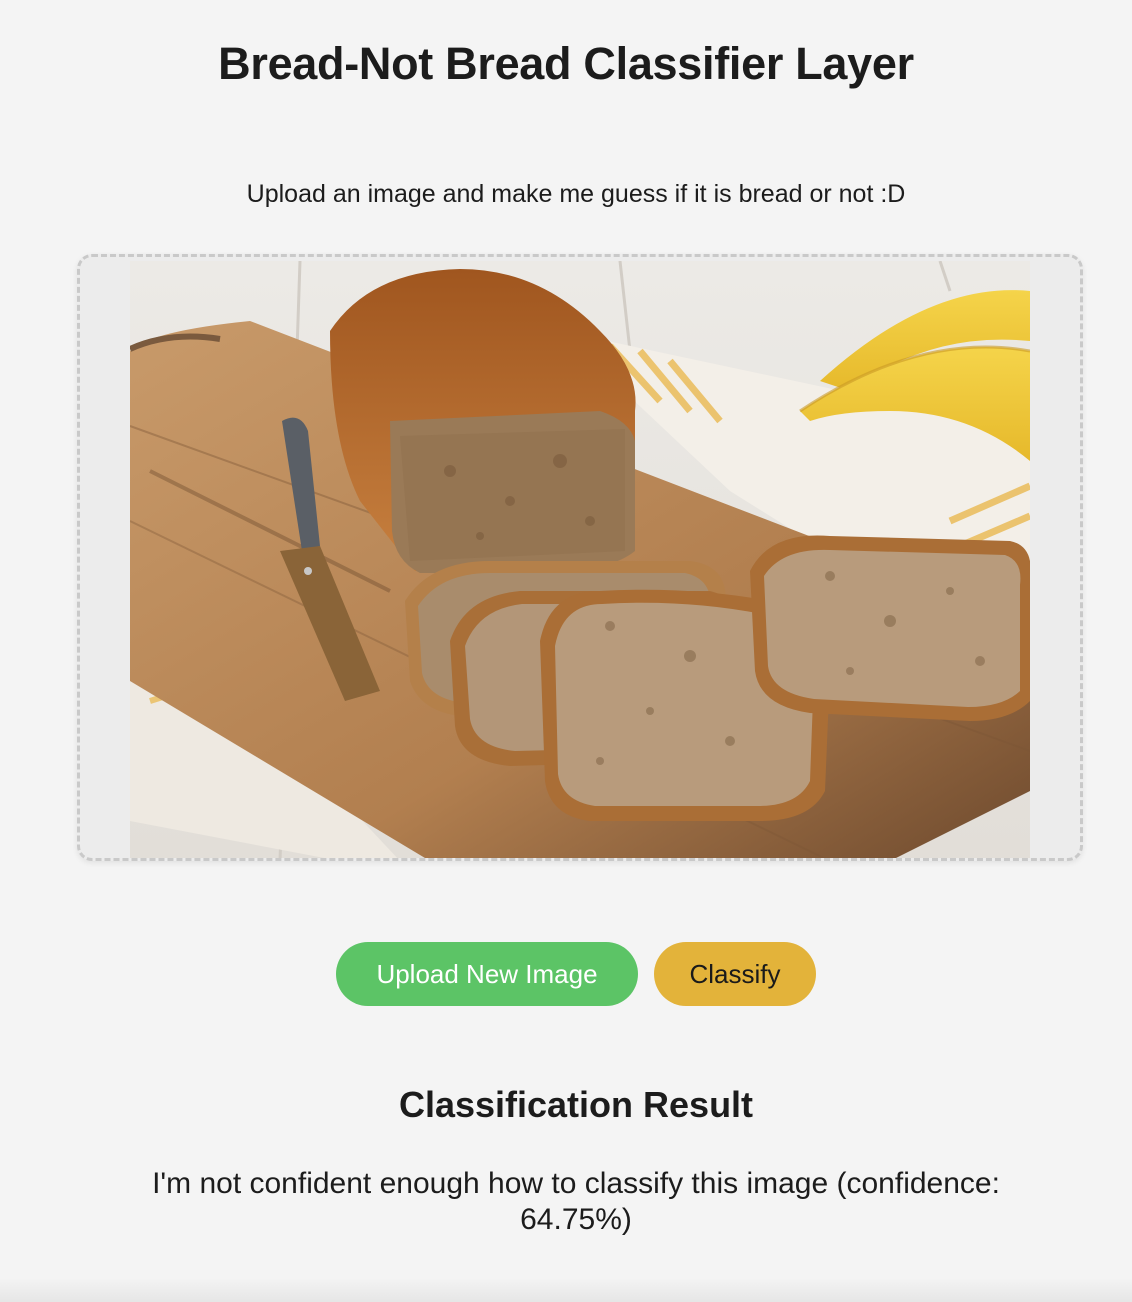  I want to click on result-title: Classification Result, so click(576, 1104).